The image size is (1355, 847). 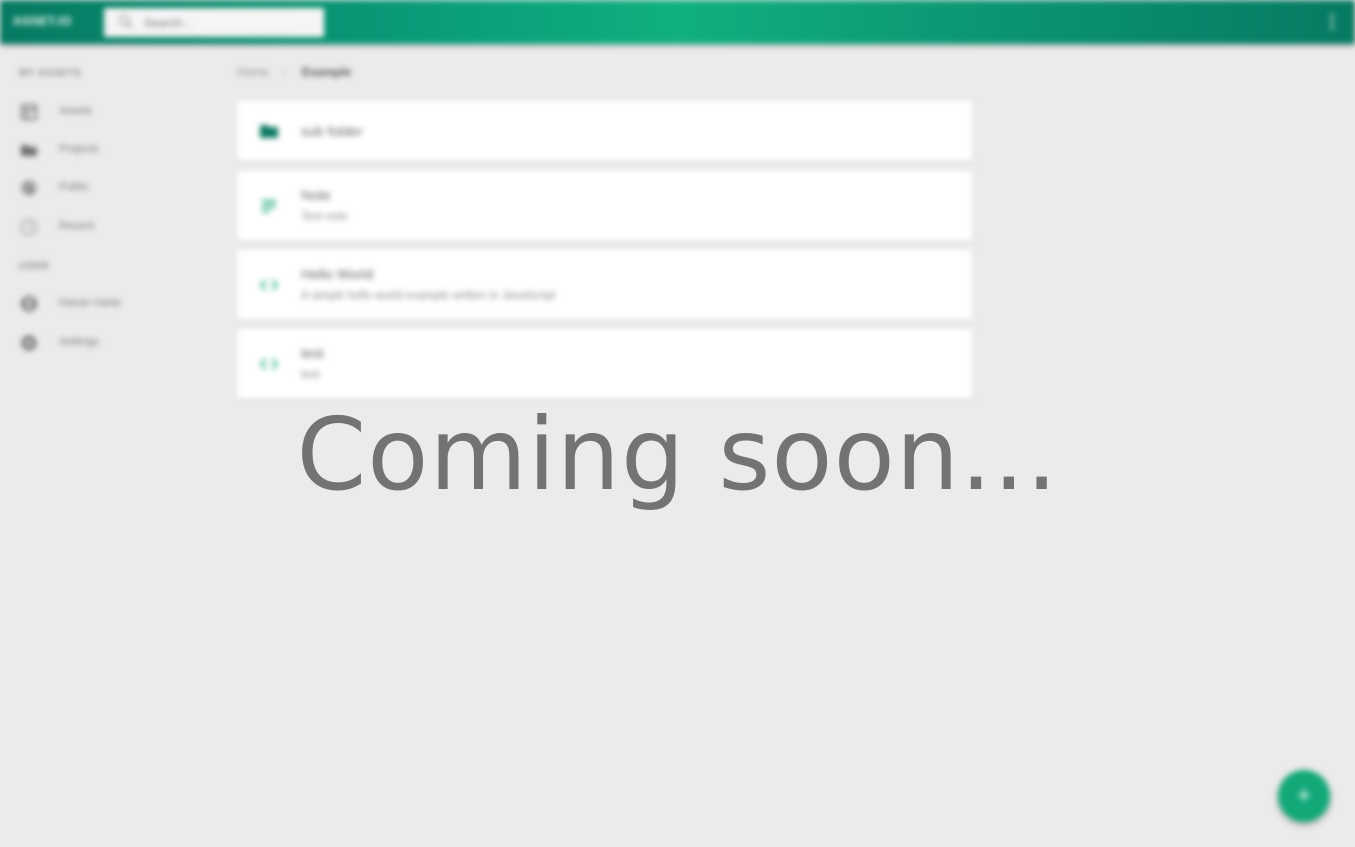 I want to click on sidebar-item-label: Public, so click(x=74, y=187).